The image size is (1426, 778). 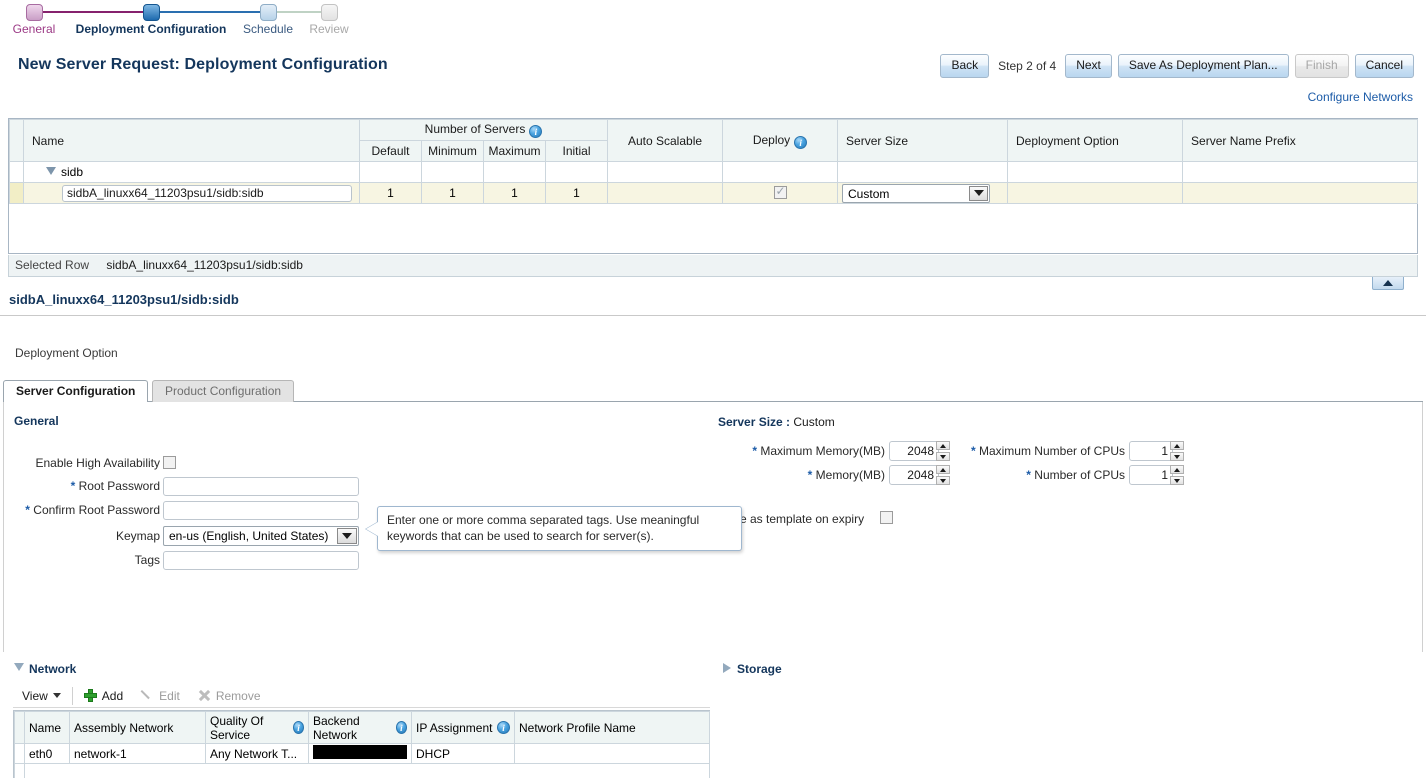 I want to click on network-header-quality-of-service: Quality Of Service i, so click(x=257, y=727).